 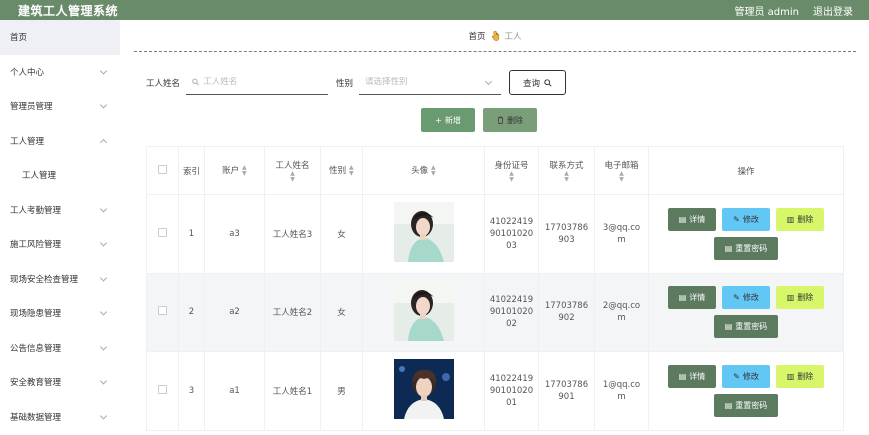 I want to click on query-button: 查询, so click(x=538, y=82).